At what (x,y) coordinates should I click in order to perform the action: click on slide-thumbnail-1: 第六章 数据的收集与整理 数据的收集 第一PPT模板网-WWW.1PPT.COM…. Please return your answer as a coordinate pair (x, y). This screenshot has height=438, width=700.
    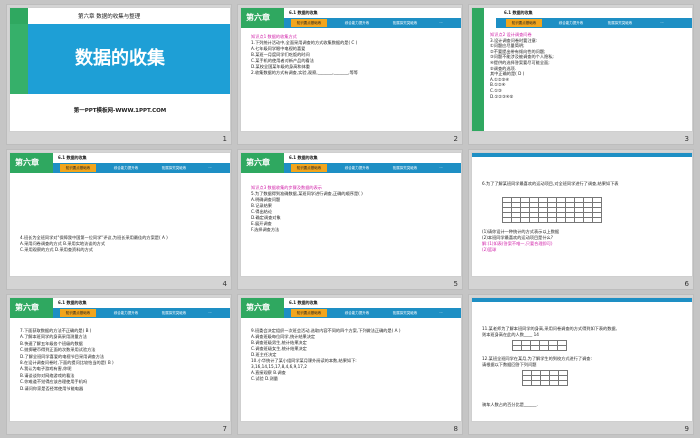
    Looking at the image, I should click on (119, 74).